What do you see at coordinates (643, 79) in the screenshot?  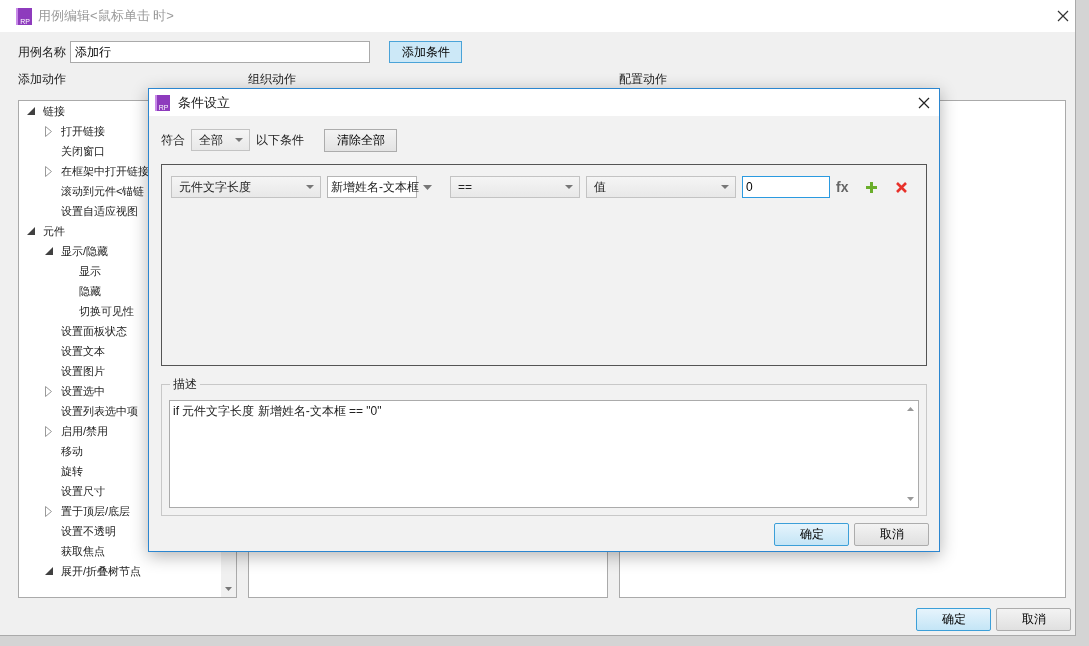 I see `column-heading: 配置动作` at bounding box center [643, 79].